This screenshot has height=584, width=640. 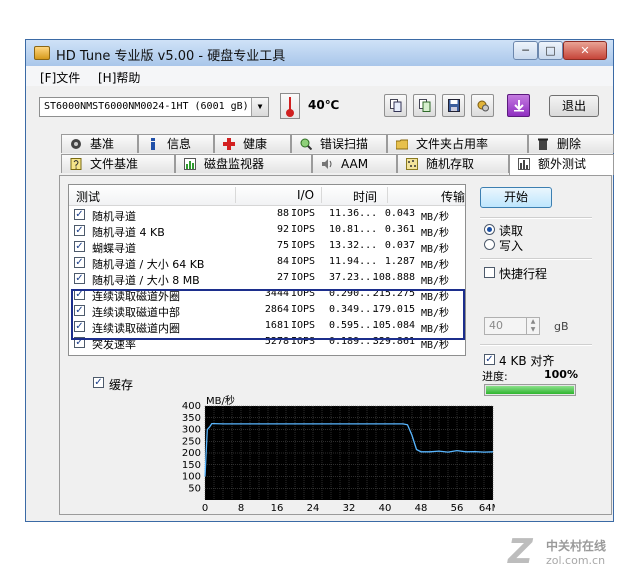 I want to click on copy-all-button, so click(x=424, y=105).